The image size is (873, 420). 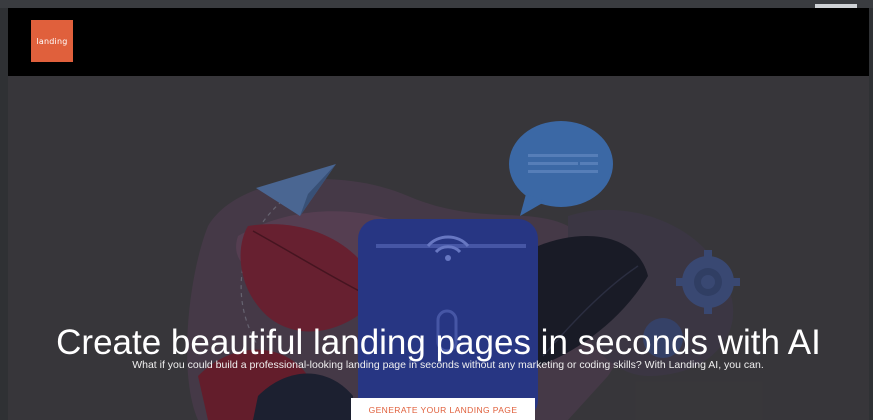 What do you see at coordinates (443, 409) in the screenshot?
I see `generate-landing-page-button: GENERATE YOUR LANDING PAGE` at bounding box center [443, 409].